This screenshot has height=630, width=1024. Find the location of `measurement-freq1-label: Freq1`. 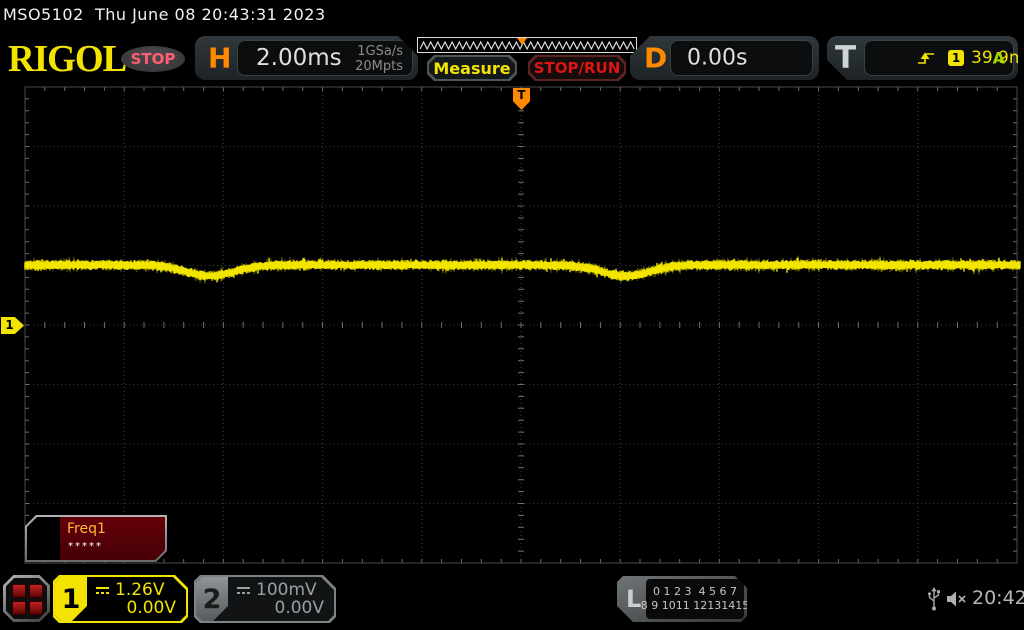

measurement-freq1-label: Freq1 is located at coordinates (86, 529).